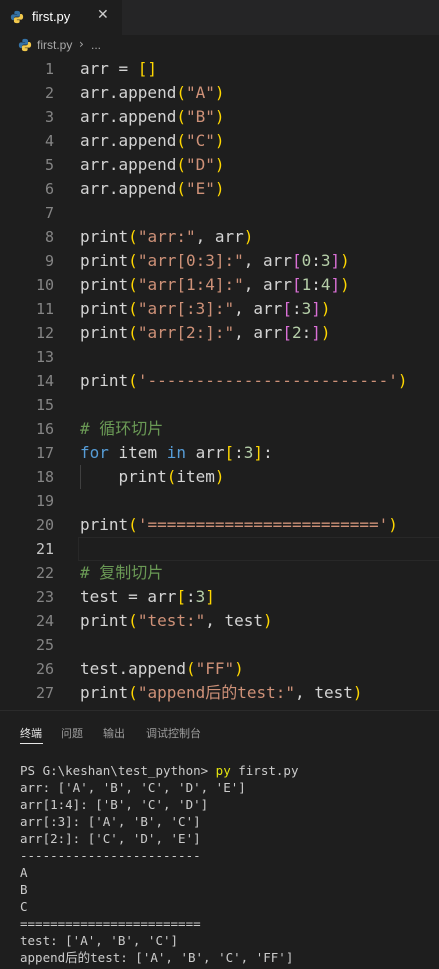 Image resolution: width=439 pixels, height=969 pixels. I want to click on code-token: "A", so click(200, 92).